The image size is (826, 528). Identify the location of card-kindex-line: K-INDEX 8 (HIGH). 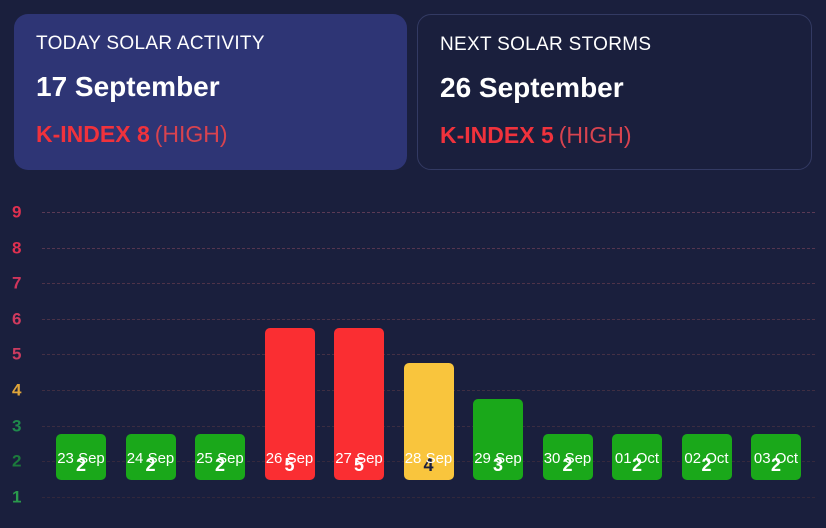
(210, 134).